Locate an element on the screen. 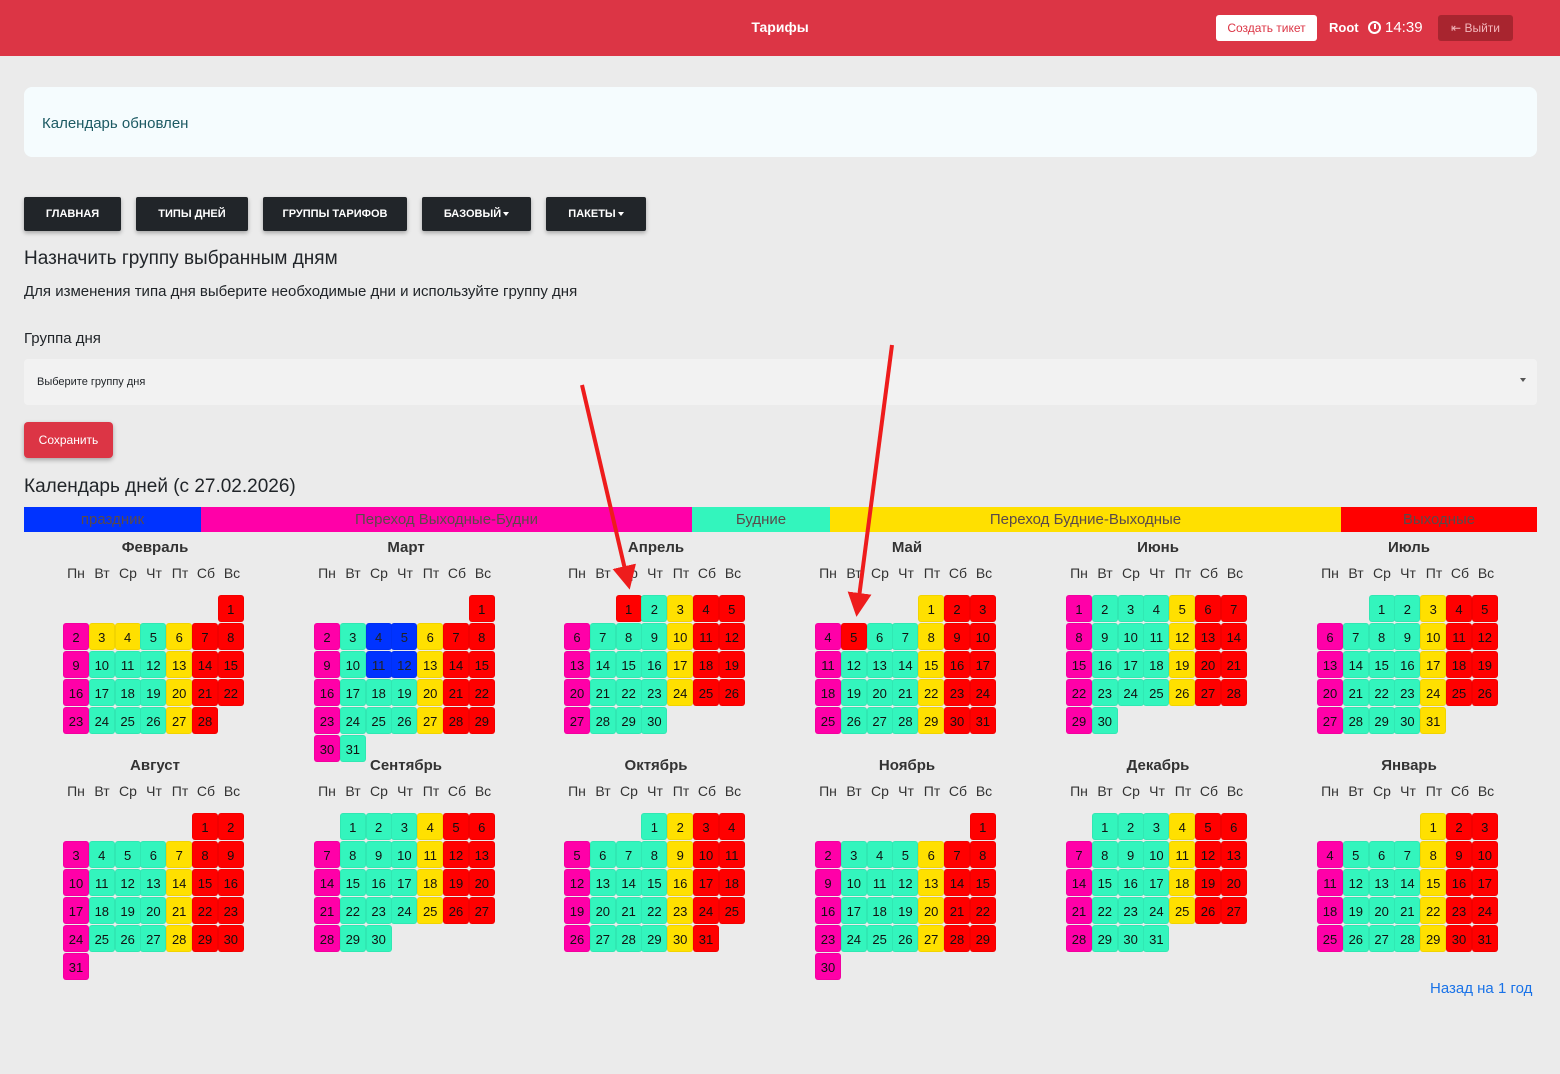  day-cell: 17 is located at coordinates (706, 882).